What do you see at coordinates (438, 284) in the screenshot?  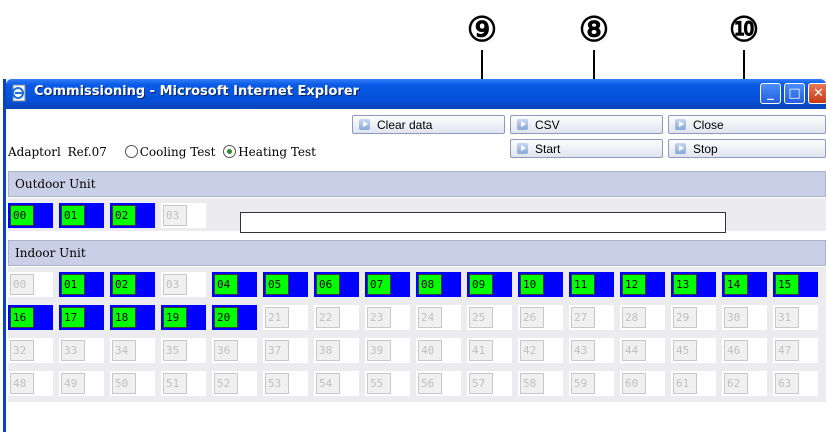 I see `indoor-unit-08: 08` at bounding box center [438, 284].